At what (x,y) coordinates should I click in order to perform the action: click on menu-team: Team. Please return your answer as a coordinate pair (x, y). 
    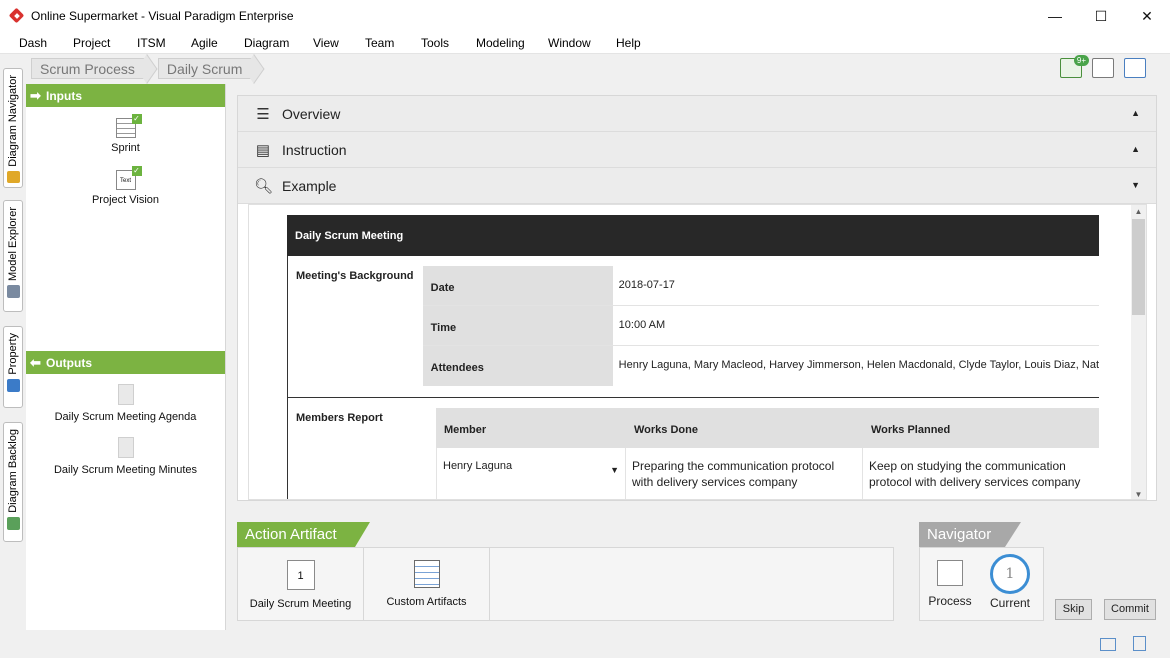
    Looking at the image, I should click on (379, 43).